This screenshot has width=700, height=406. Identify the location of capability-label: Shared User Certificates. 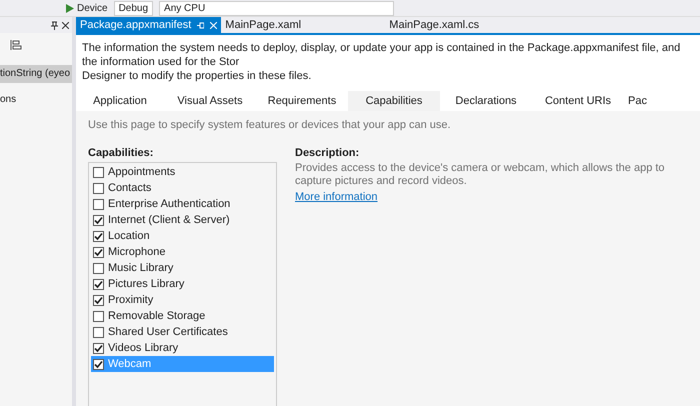
(168, 332).